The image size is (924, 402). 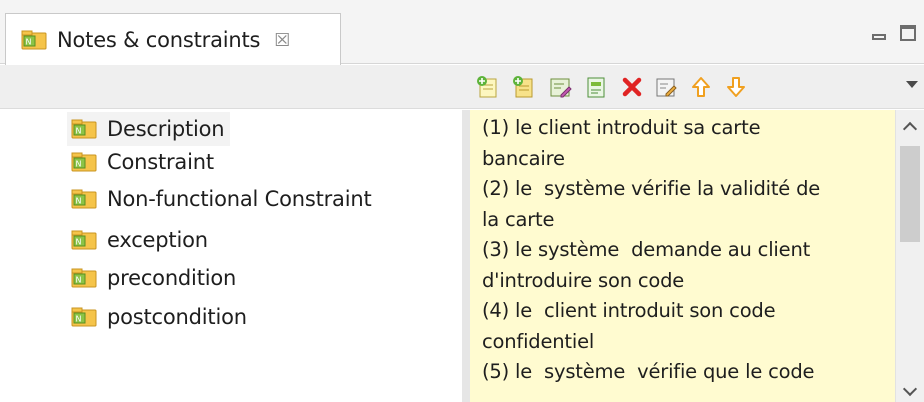 What do you see at coordinates (666, 87) in the screenshot?
I see `edit-properties-icon` at bounding box center [666, 87].